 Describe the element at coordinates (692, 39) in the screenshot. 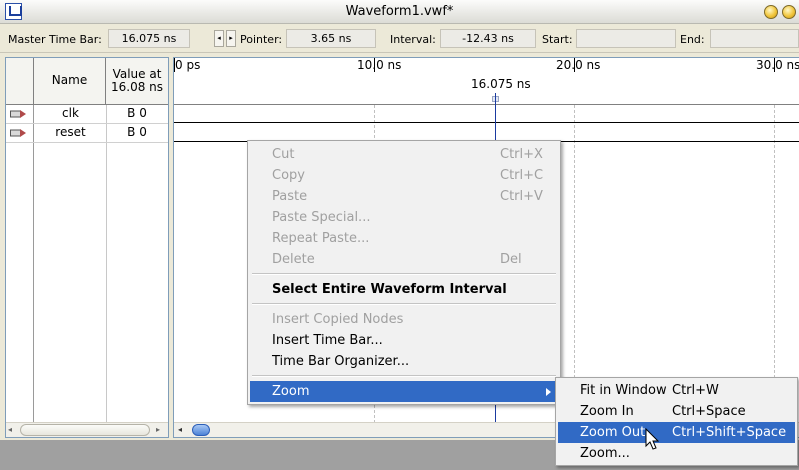

I see `end-label: End:` at that location.